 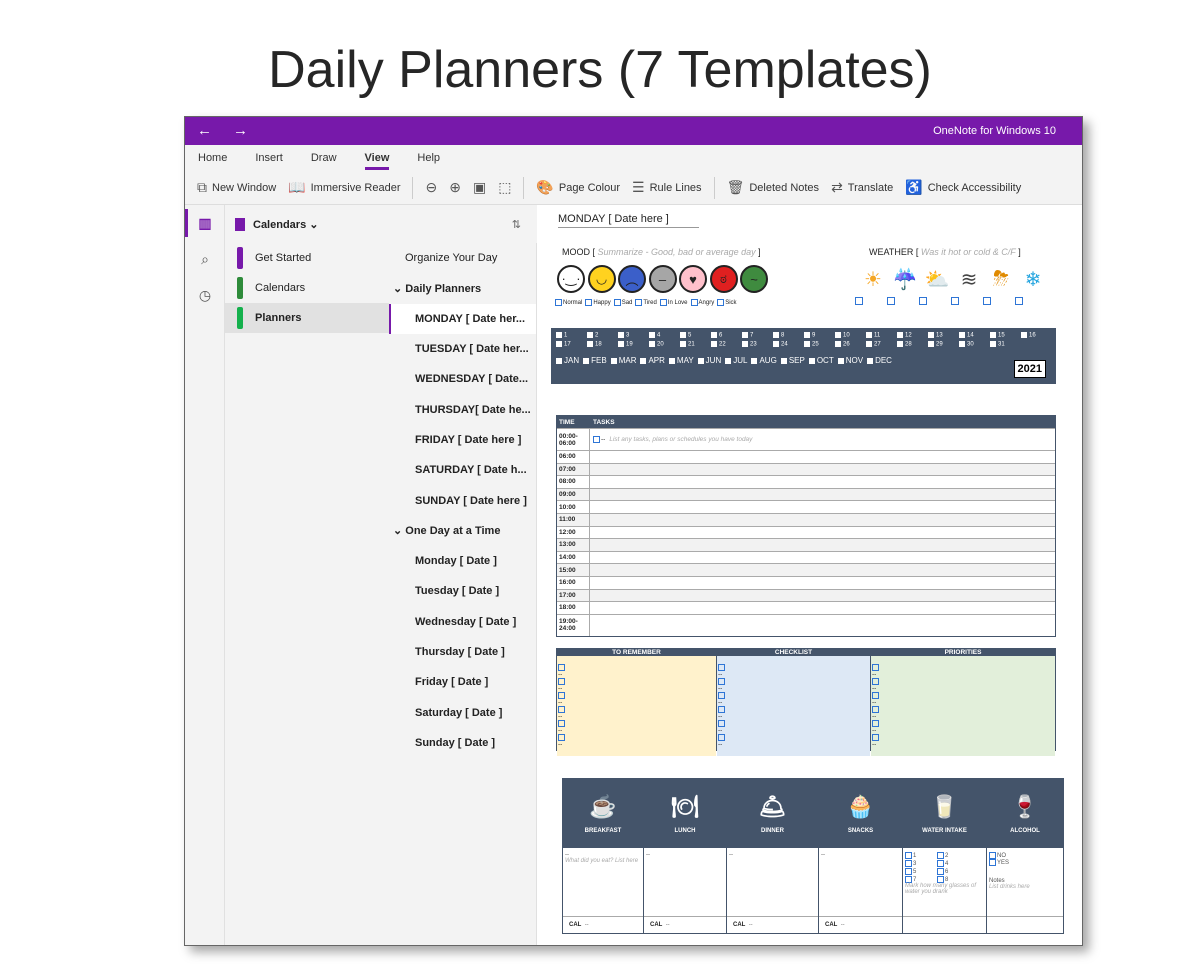 I want to click on day-checkbox: 17, so click(x=571, y=344).